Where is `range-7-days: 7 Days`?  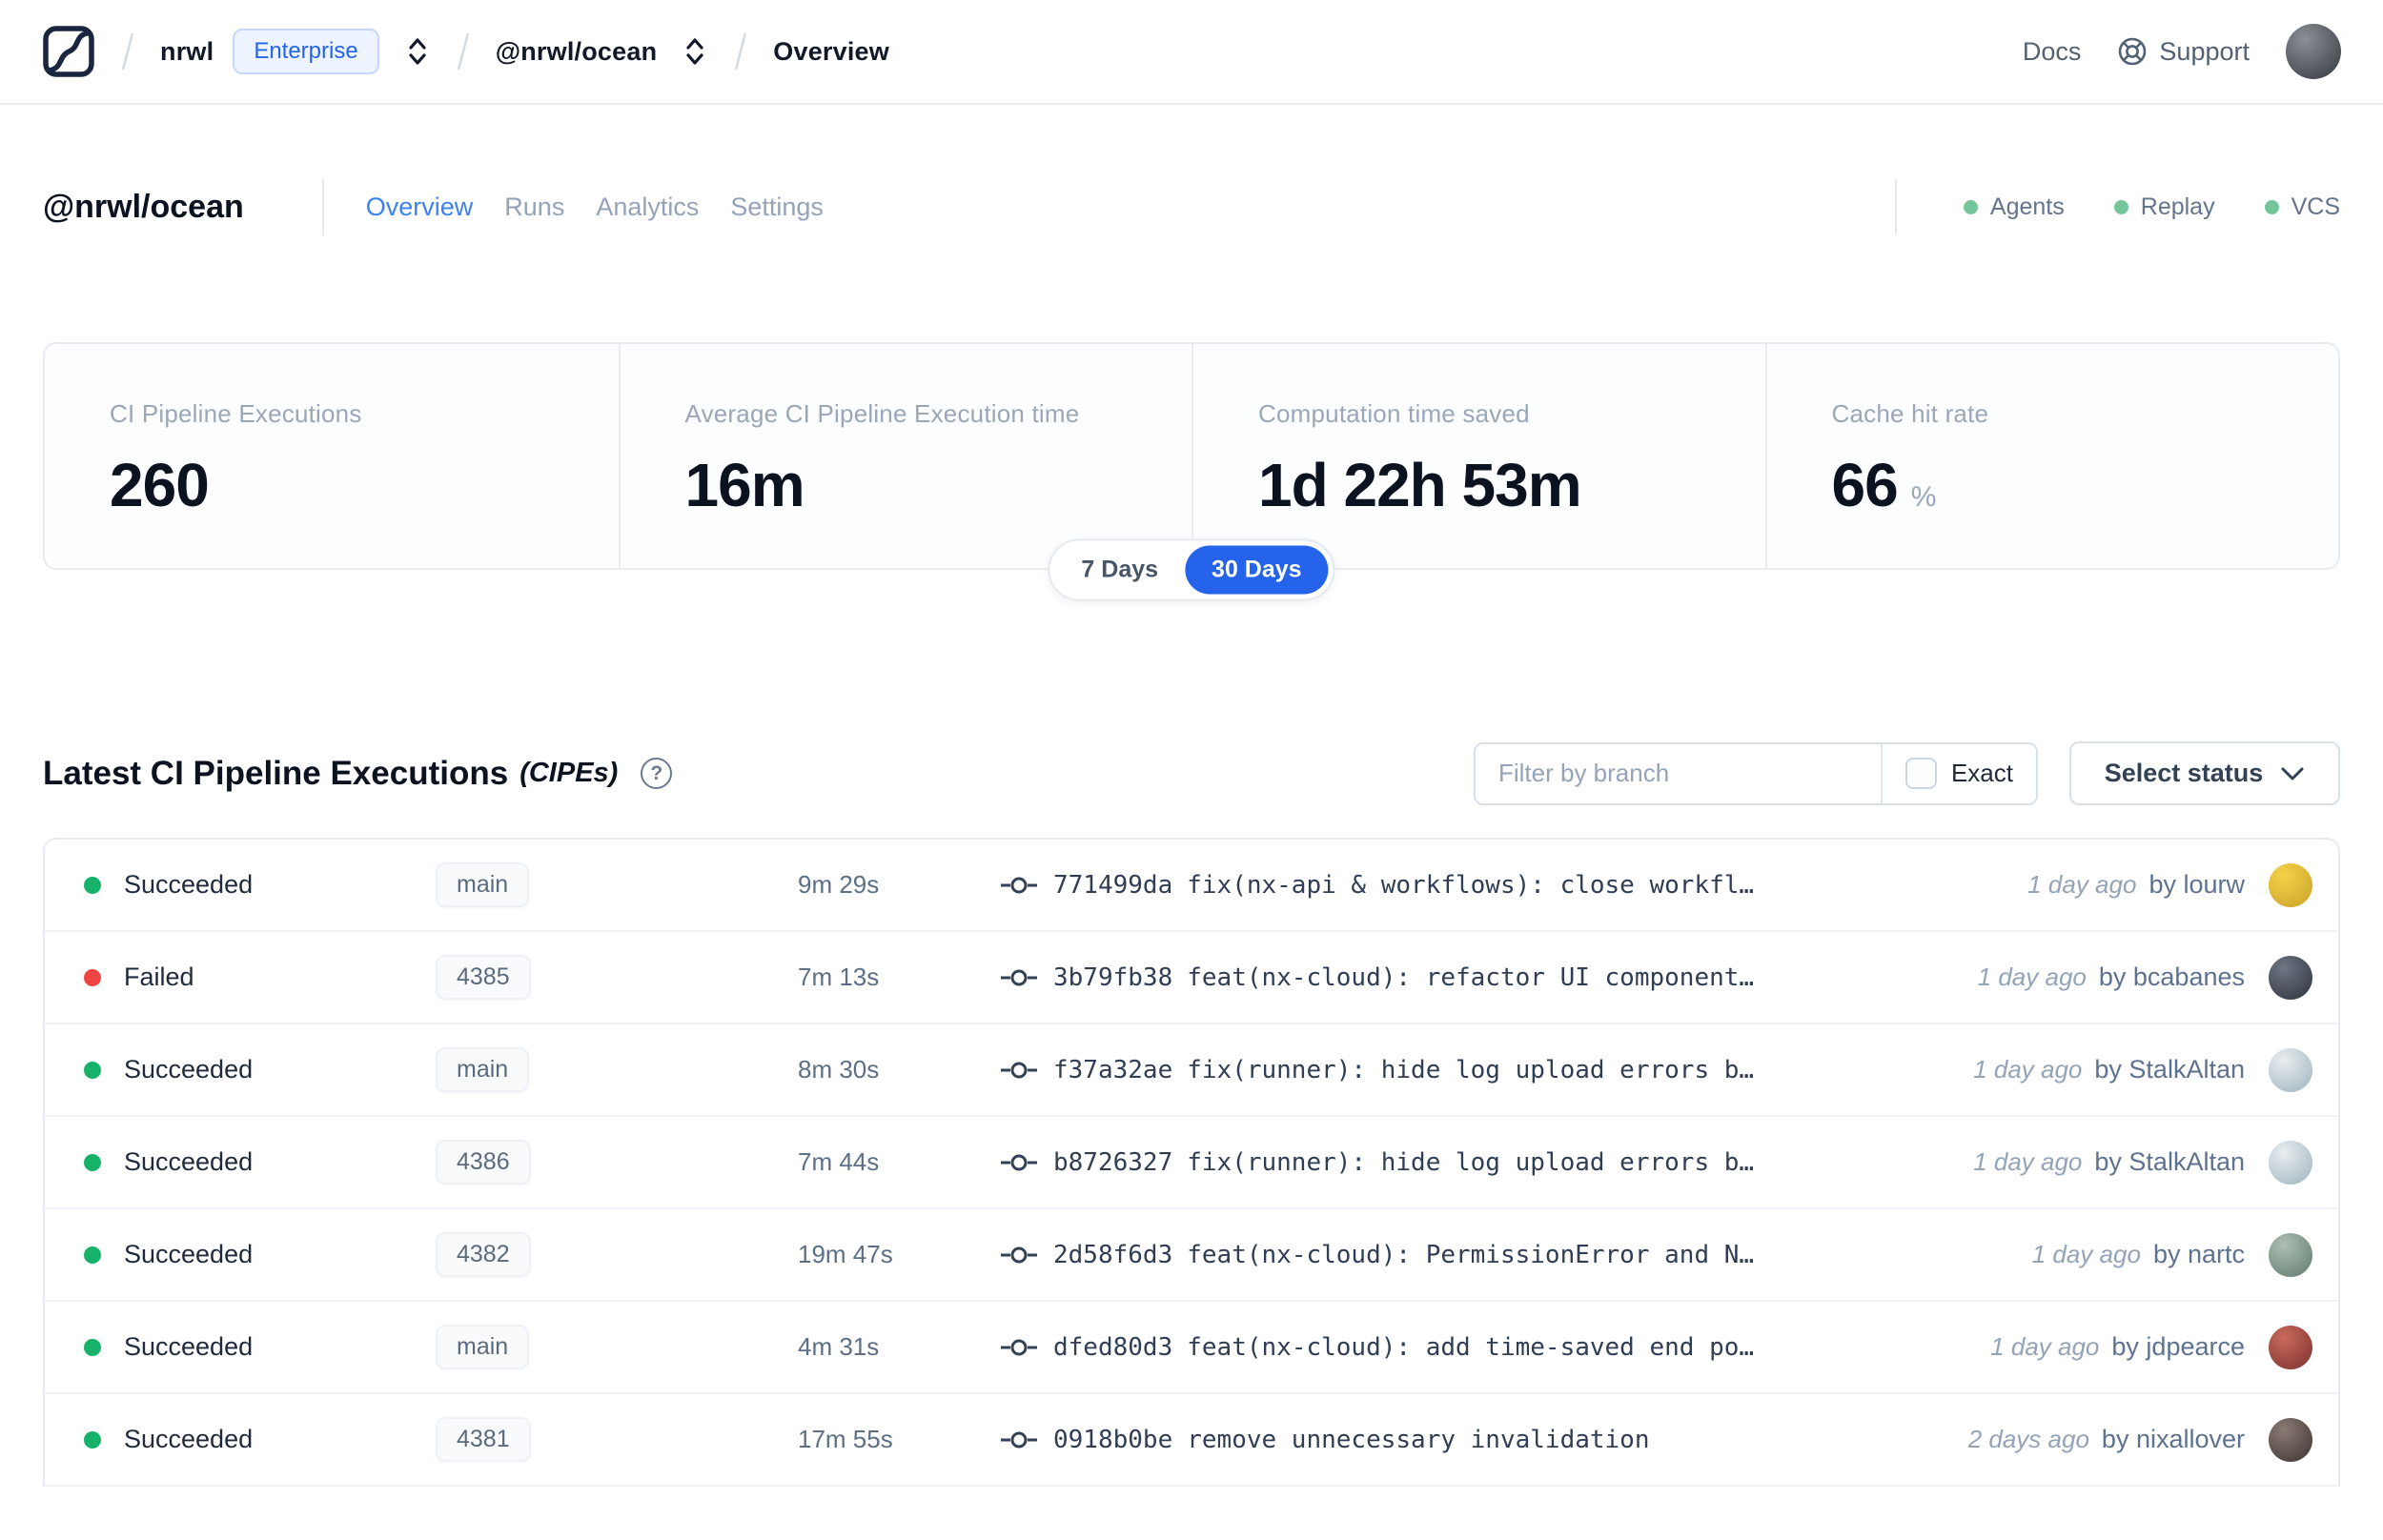
range-7-days: 7 Days is located at coordinates (1120, 570).